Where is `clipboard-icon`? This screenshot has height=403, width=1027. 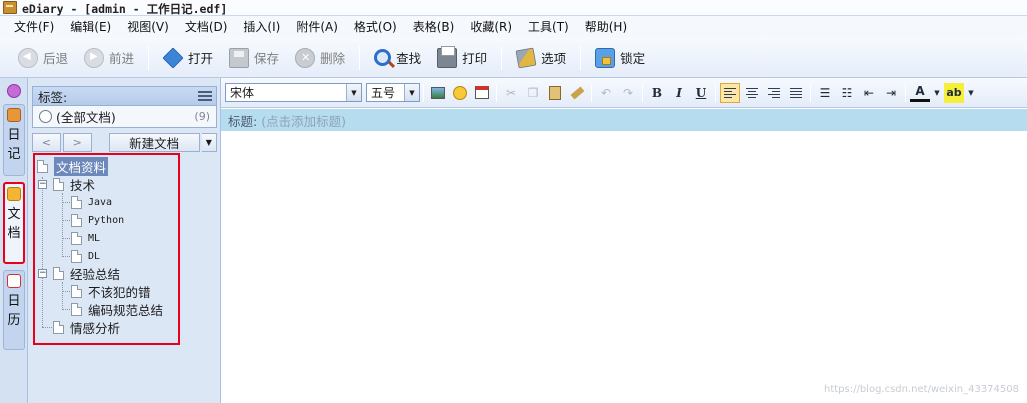 clipboard-icon is located at coordinates (555, 92).